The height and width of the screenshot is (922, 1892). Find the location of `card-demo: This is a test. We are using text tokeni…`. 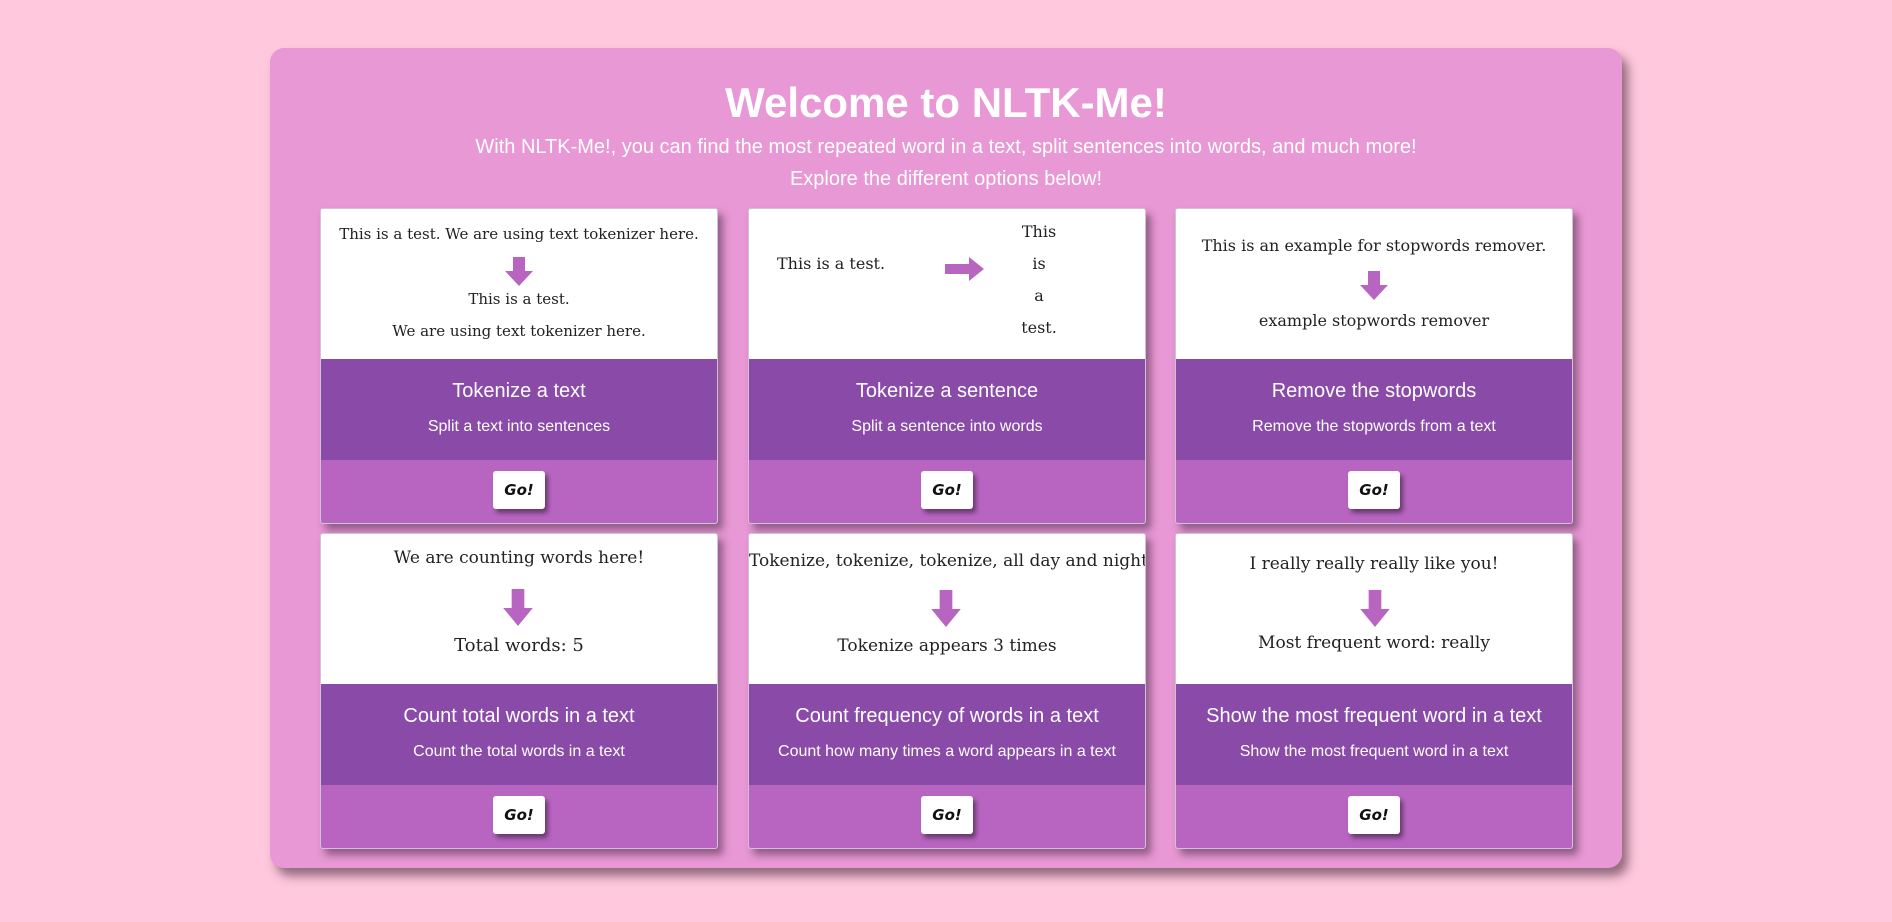

card-demo: This is a test. We are using text tokeni… is located at coordinates (519, 284).